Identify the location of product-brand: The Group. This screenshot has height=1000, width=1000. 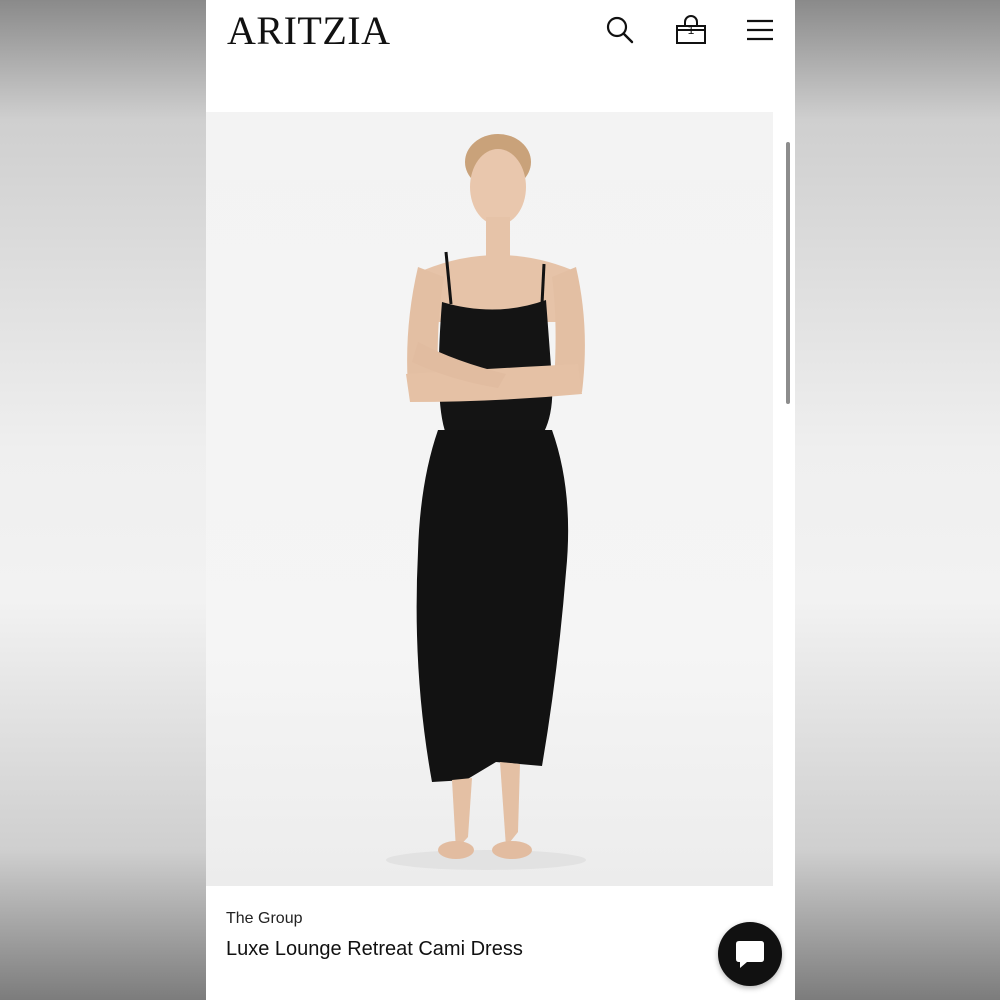
(264, 919).